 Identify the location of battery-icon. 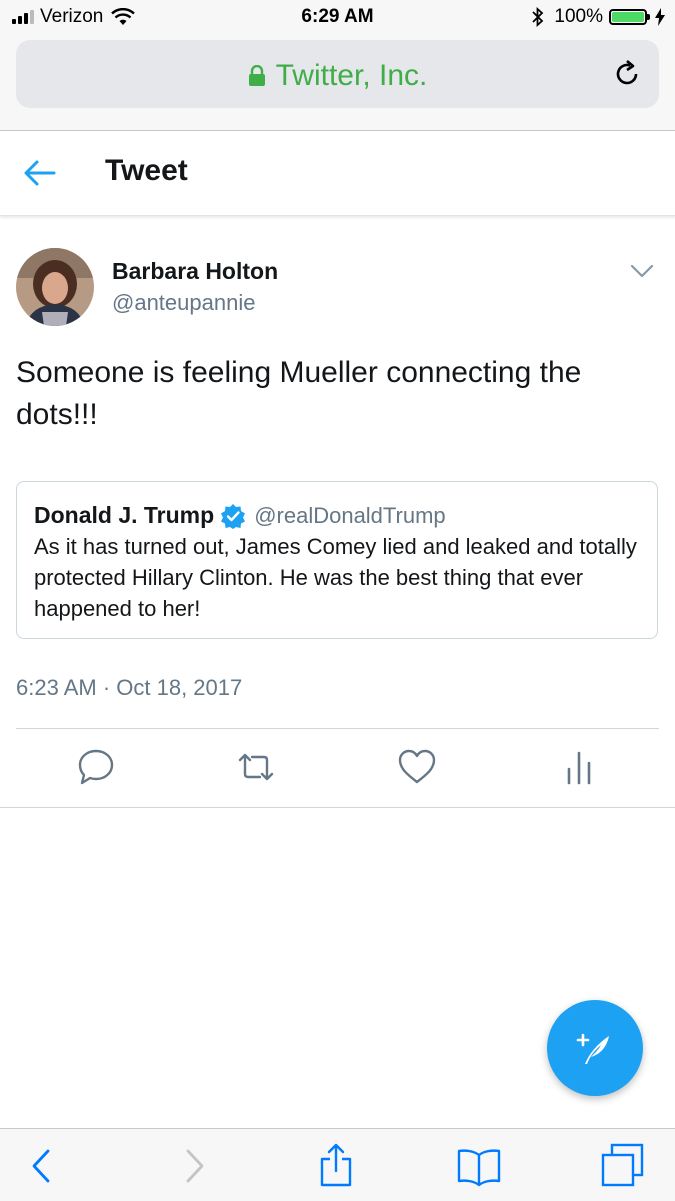
(629, 17).